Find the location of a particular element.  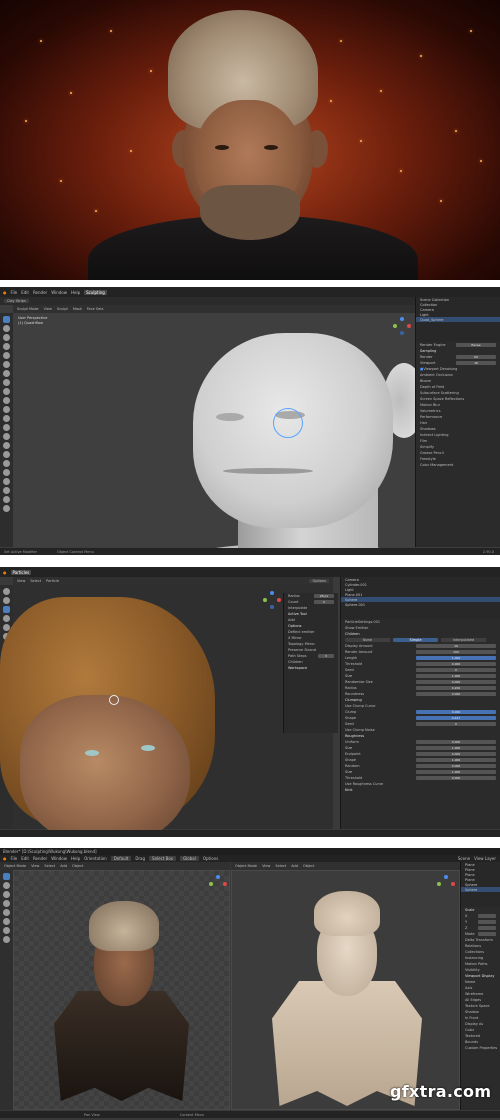

outliner-item-selected: Quad_Sphere is located at coordinates (458, 319).